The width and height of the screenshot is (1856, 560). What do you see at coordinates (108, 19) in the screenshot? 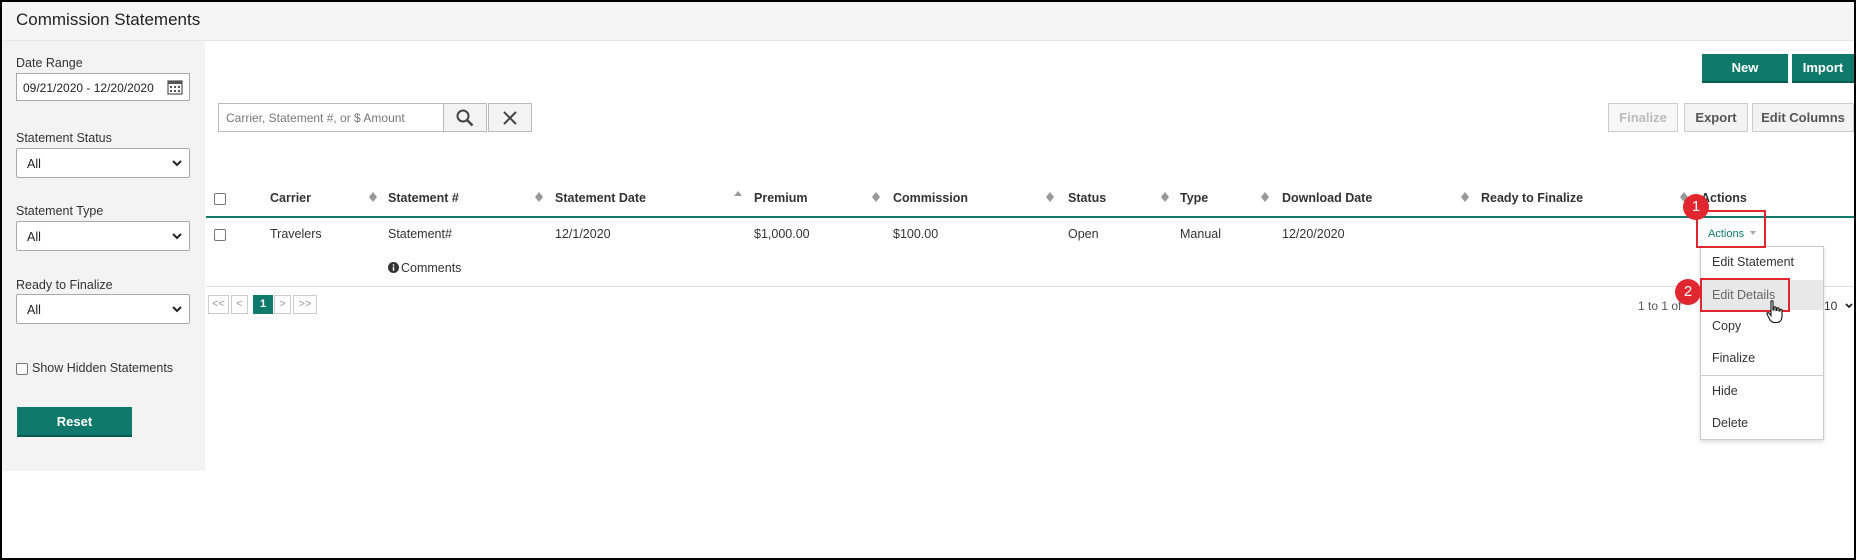
I see `page-title: Commission Statements` at bounding box center [108, 19].